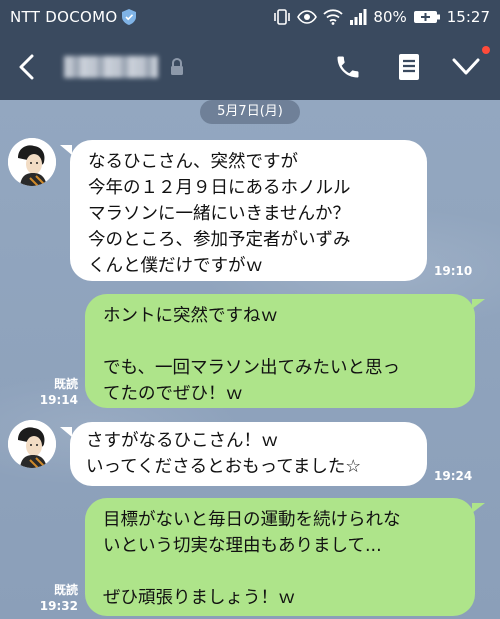 The height and width of the screenshot is (619, 500). Describe the element at coordinates (453, 476) in the screenshot. I see `message-time: 19:24` at that location.